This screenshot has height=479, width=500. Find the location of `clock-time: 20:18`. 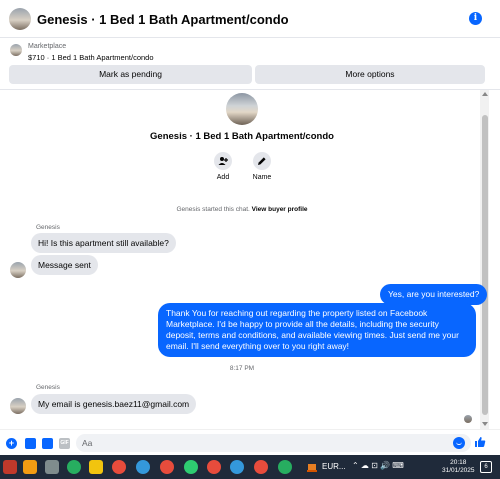

clock-time: 20:18 is located at coordinates (458, 462).